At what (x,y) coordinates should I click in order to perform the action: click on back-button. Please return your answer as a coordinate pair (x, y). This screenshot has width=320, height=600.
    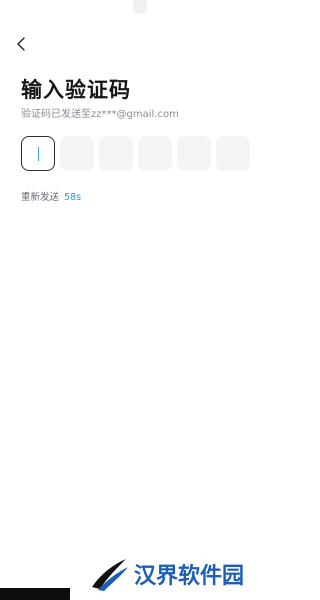
    Looking at the image, I should click on (22, 44).